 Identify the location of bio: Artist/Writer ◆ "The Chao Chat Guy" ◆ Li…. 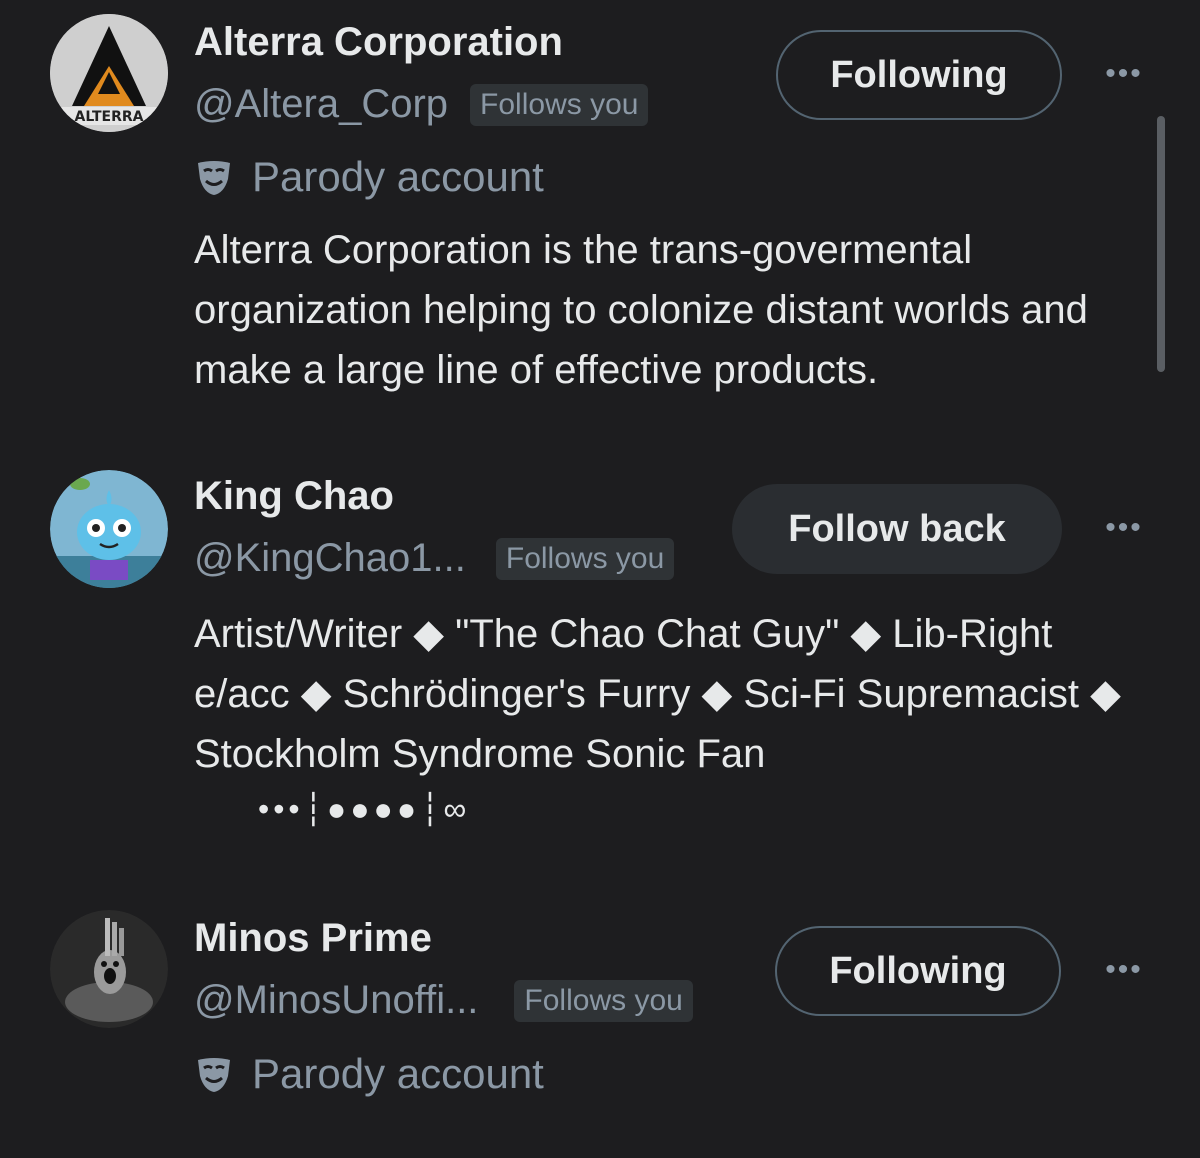
(657, 694).